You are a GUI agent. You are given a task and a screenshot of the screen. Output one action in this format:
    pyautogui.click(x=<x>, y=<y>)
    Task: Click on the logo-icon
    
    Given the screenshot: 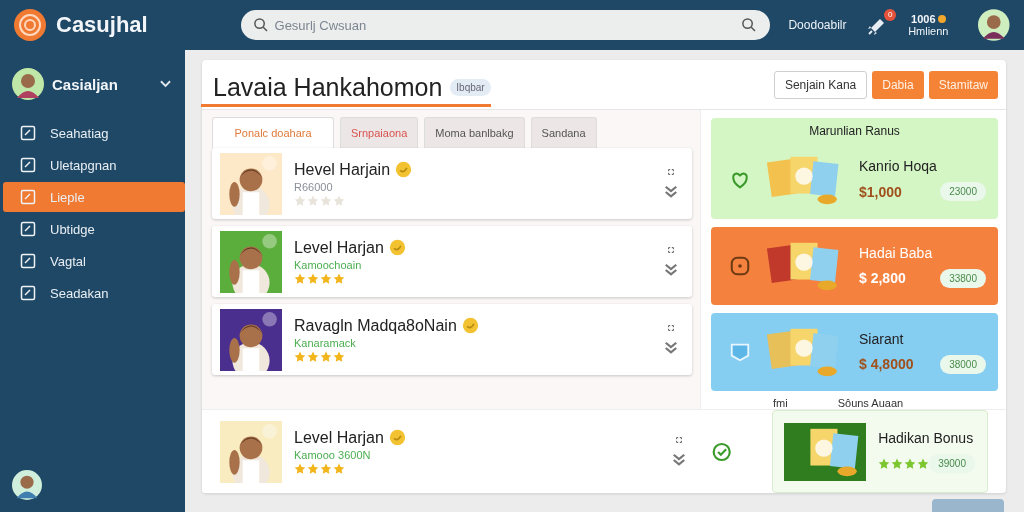 What is the action you would take?
    pyautogui.click(x=30, y=25)
    